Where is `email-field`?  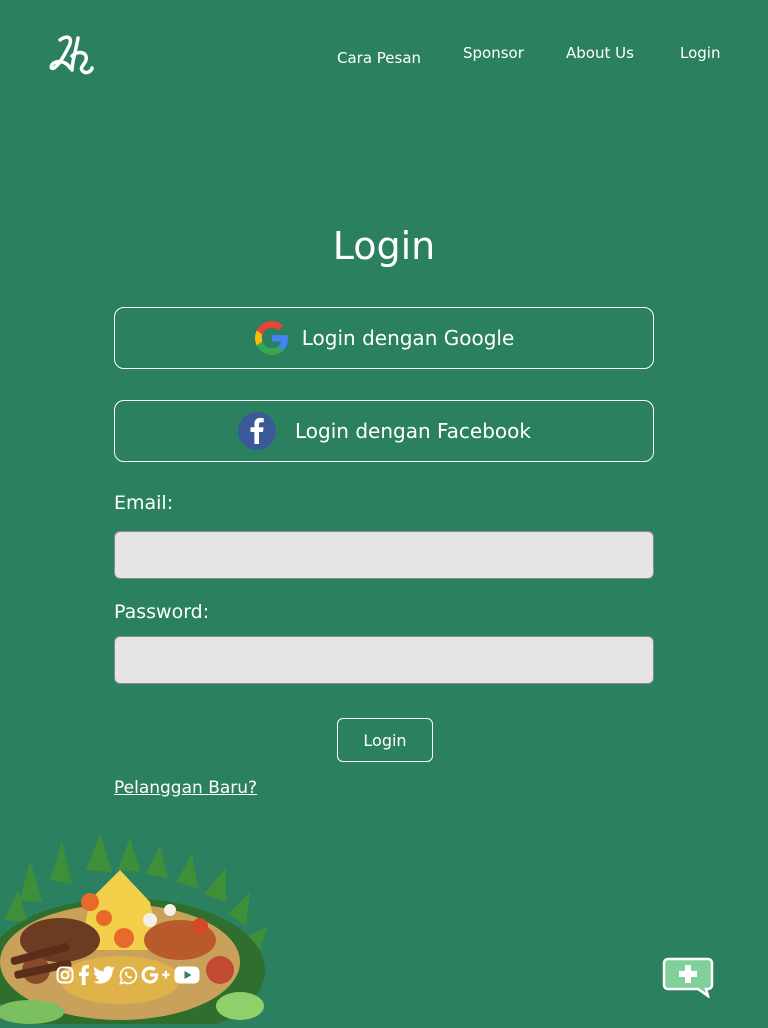 email-field is located at coordinates (384, 555).